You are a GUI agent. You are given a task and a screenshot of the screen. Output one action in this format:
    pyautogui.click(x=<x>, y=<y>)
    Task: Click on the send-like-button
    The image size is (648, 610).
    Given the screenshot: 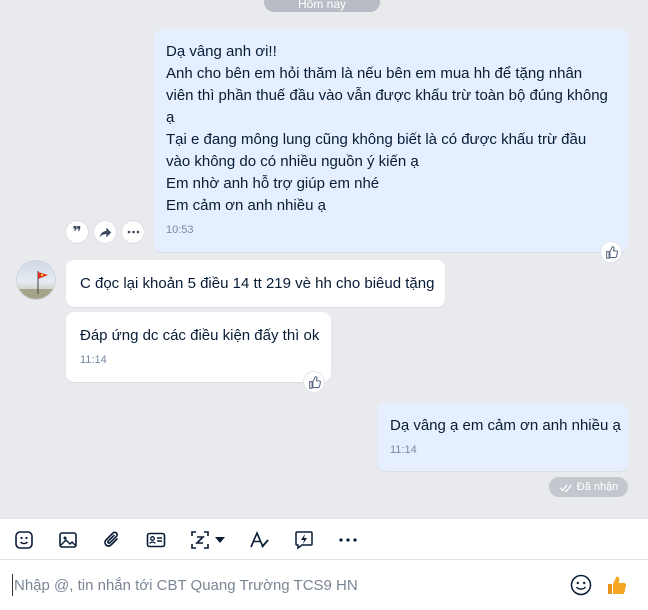 What is the action you would take?
    pyautogui.click(x=617, y=585)
    